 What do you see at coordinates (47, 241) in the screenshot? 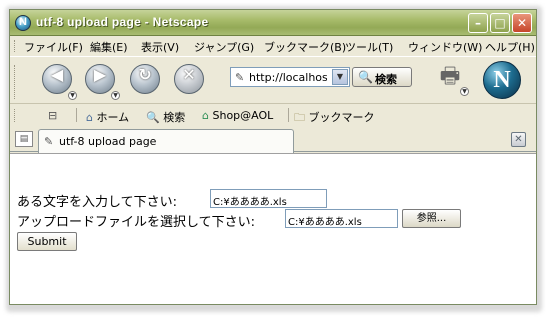
I see `submit-button: Submit` at bounding box center [47, 241].